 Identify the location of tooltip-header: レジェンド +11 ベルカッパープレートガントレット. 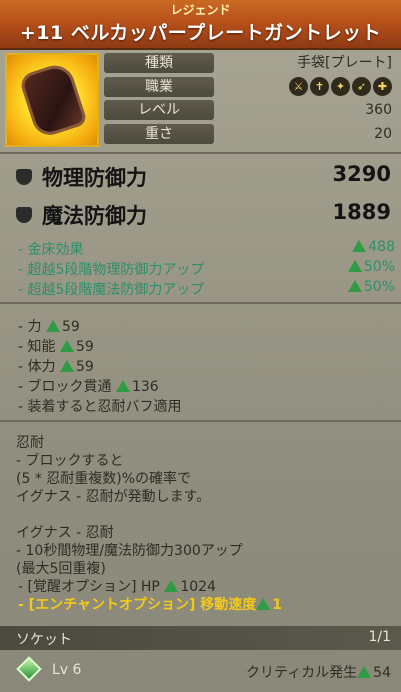
(200, 25).